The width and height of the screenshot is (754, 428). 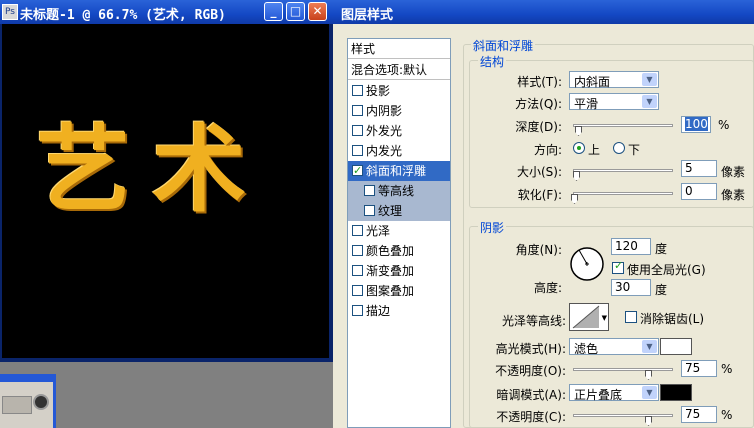 I want to click on use-global-light-label: 使用全局光(G), so click(x=666, y=270).